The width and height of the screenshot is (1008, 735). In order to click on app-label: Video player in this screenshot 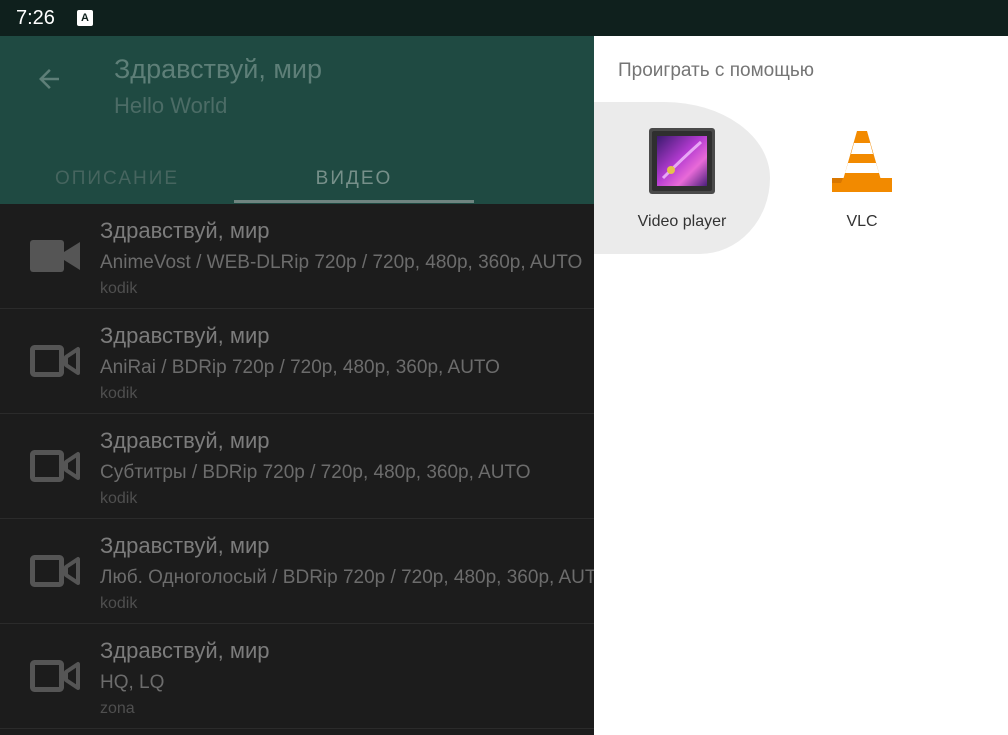, I will do `click(682, 221)`.